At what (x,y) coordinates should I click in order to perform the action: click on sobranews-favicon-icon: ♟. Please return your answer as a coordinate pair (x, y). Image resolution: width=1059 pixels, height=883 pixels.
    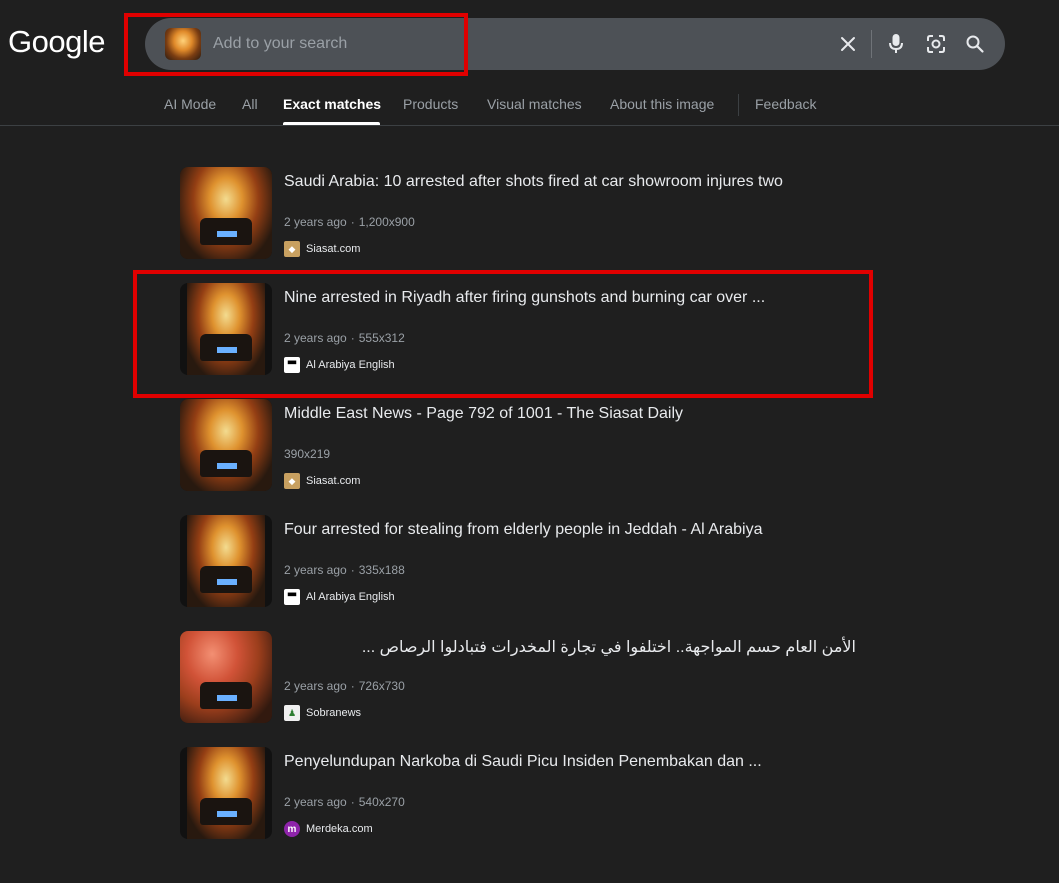
    Looking at the image, I should click on (292, 713).